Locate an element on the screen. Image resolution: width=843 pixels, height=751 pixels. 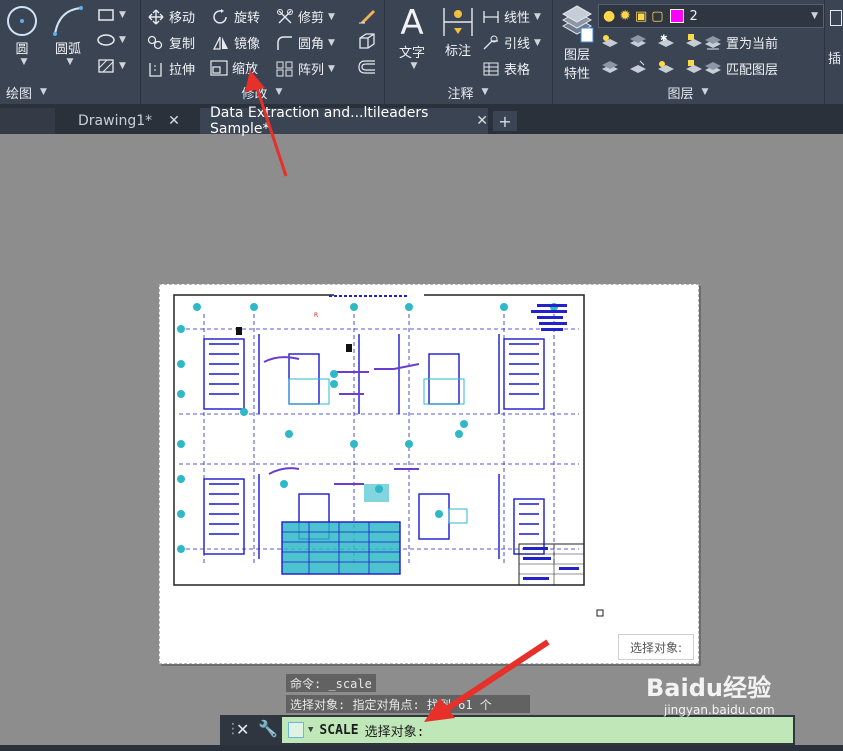
explode-button is located at coordinates (367, 41).